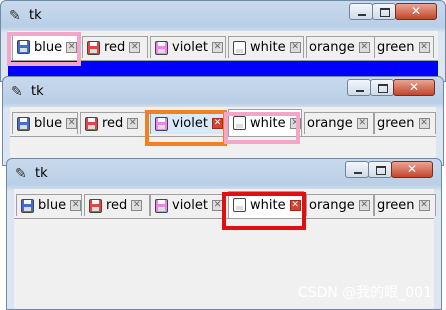  I want to click on tab-label: white, so click(268, 47).